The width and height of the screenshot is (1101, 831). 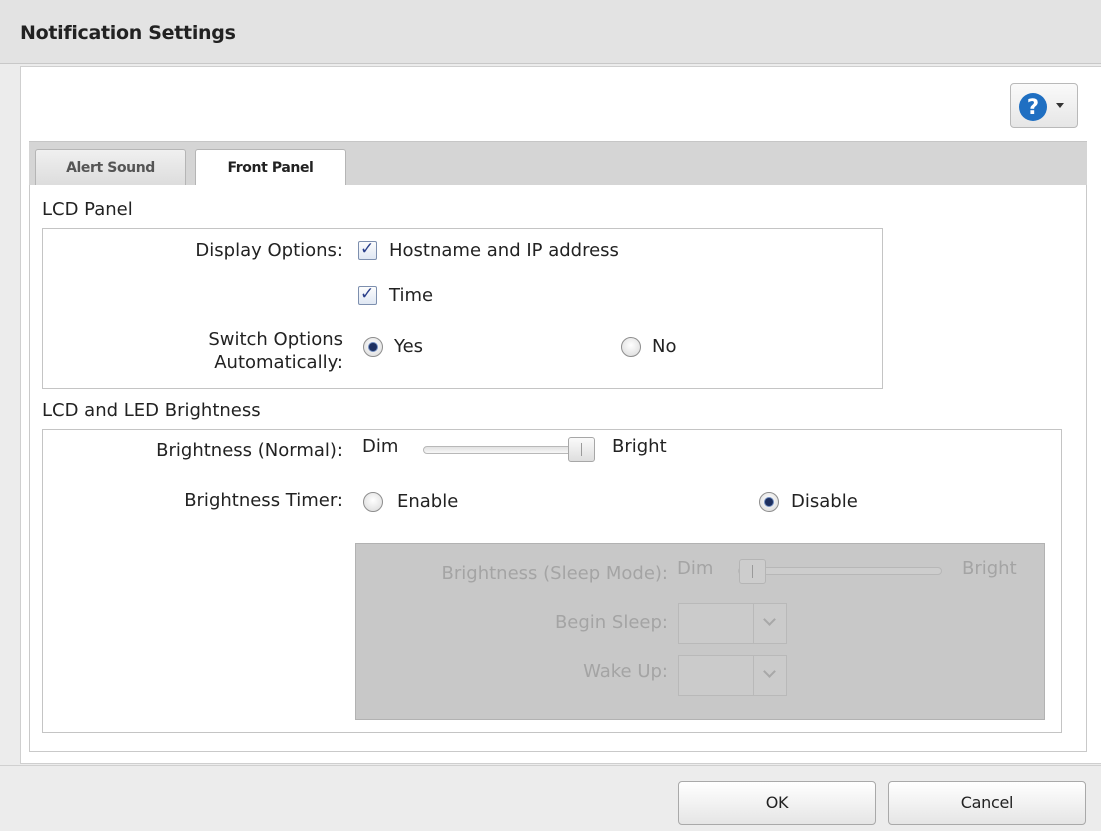 What do you see at coordinates (411, 295) in the screenshot?
I see `time-label: Time` at bounding box center [411, 295].